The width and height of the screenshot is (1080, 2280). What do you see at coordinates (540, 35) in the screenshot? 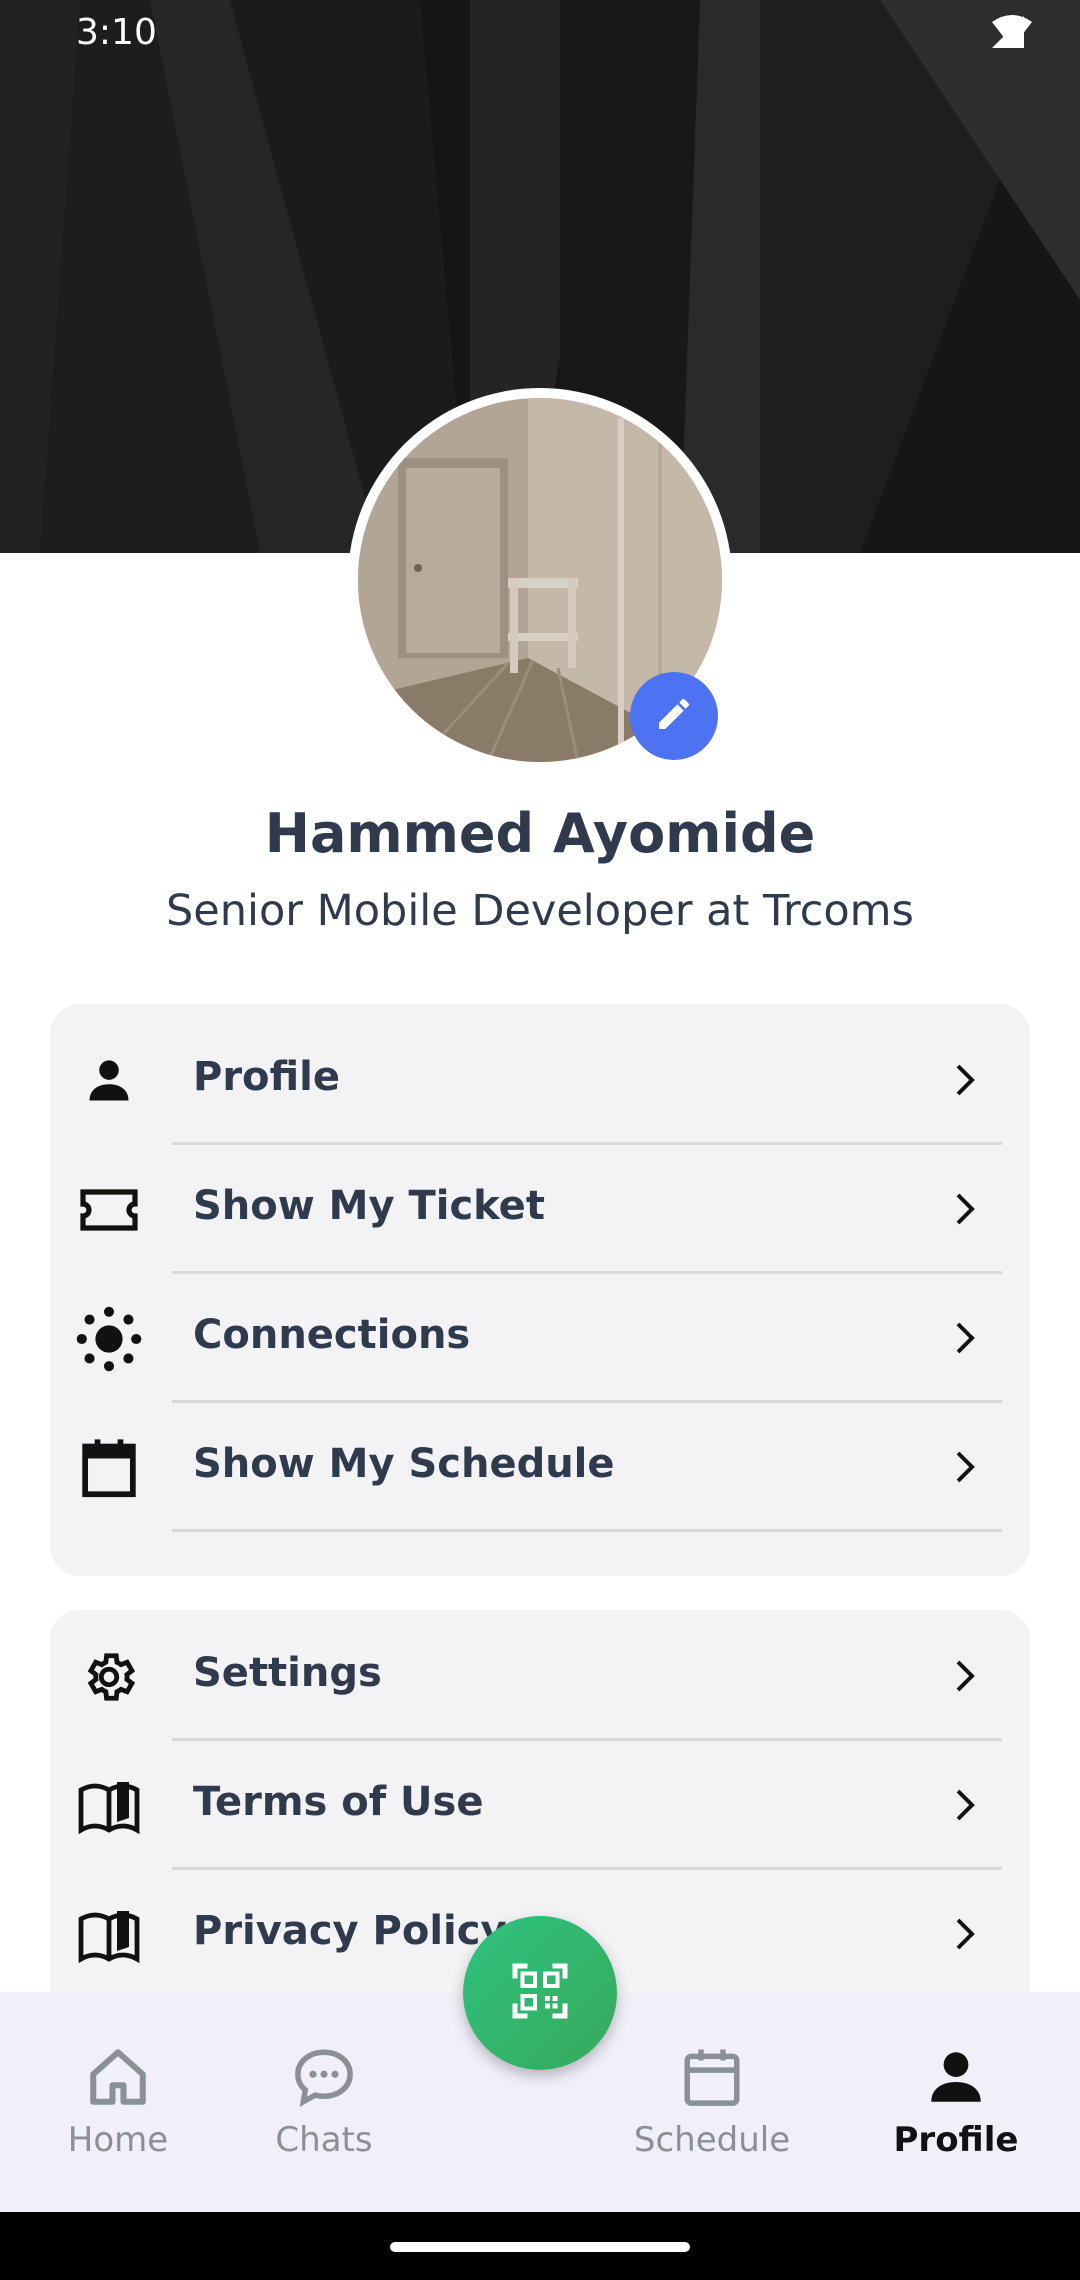
I see `status-bar: 3:10` at bounding box center [540, 35].